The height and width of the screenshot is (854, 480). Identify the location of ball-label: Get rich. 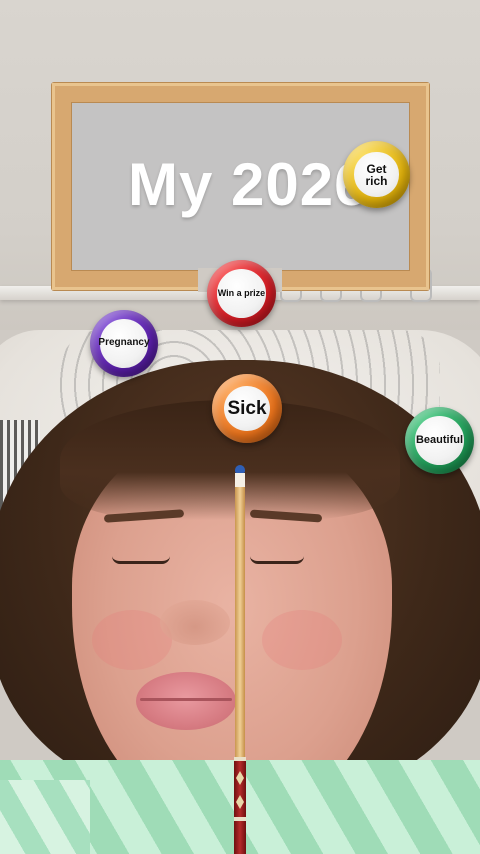
(376, 174).